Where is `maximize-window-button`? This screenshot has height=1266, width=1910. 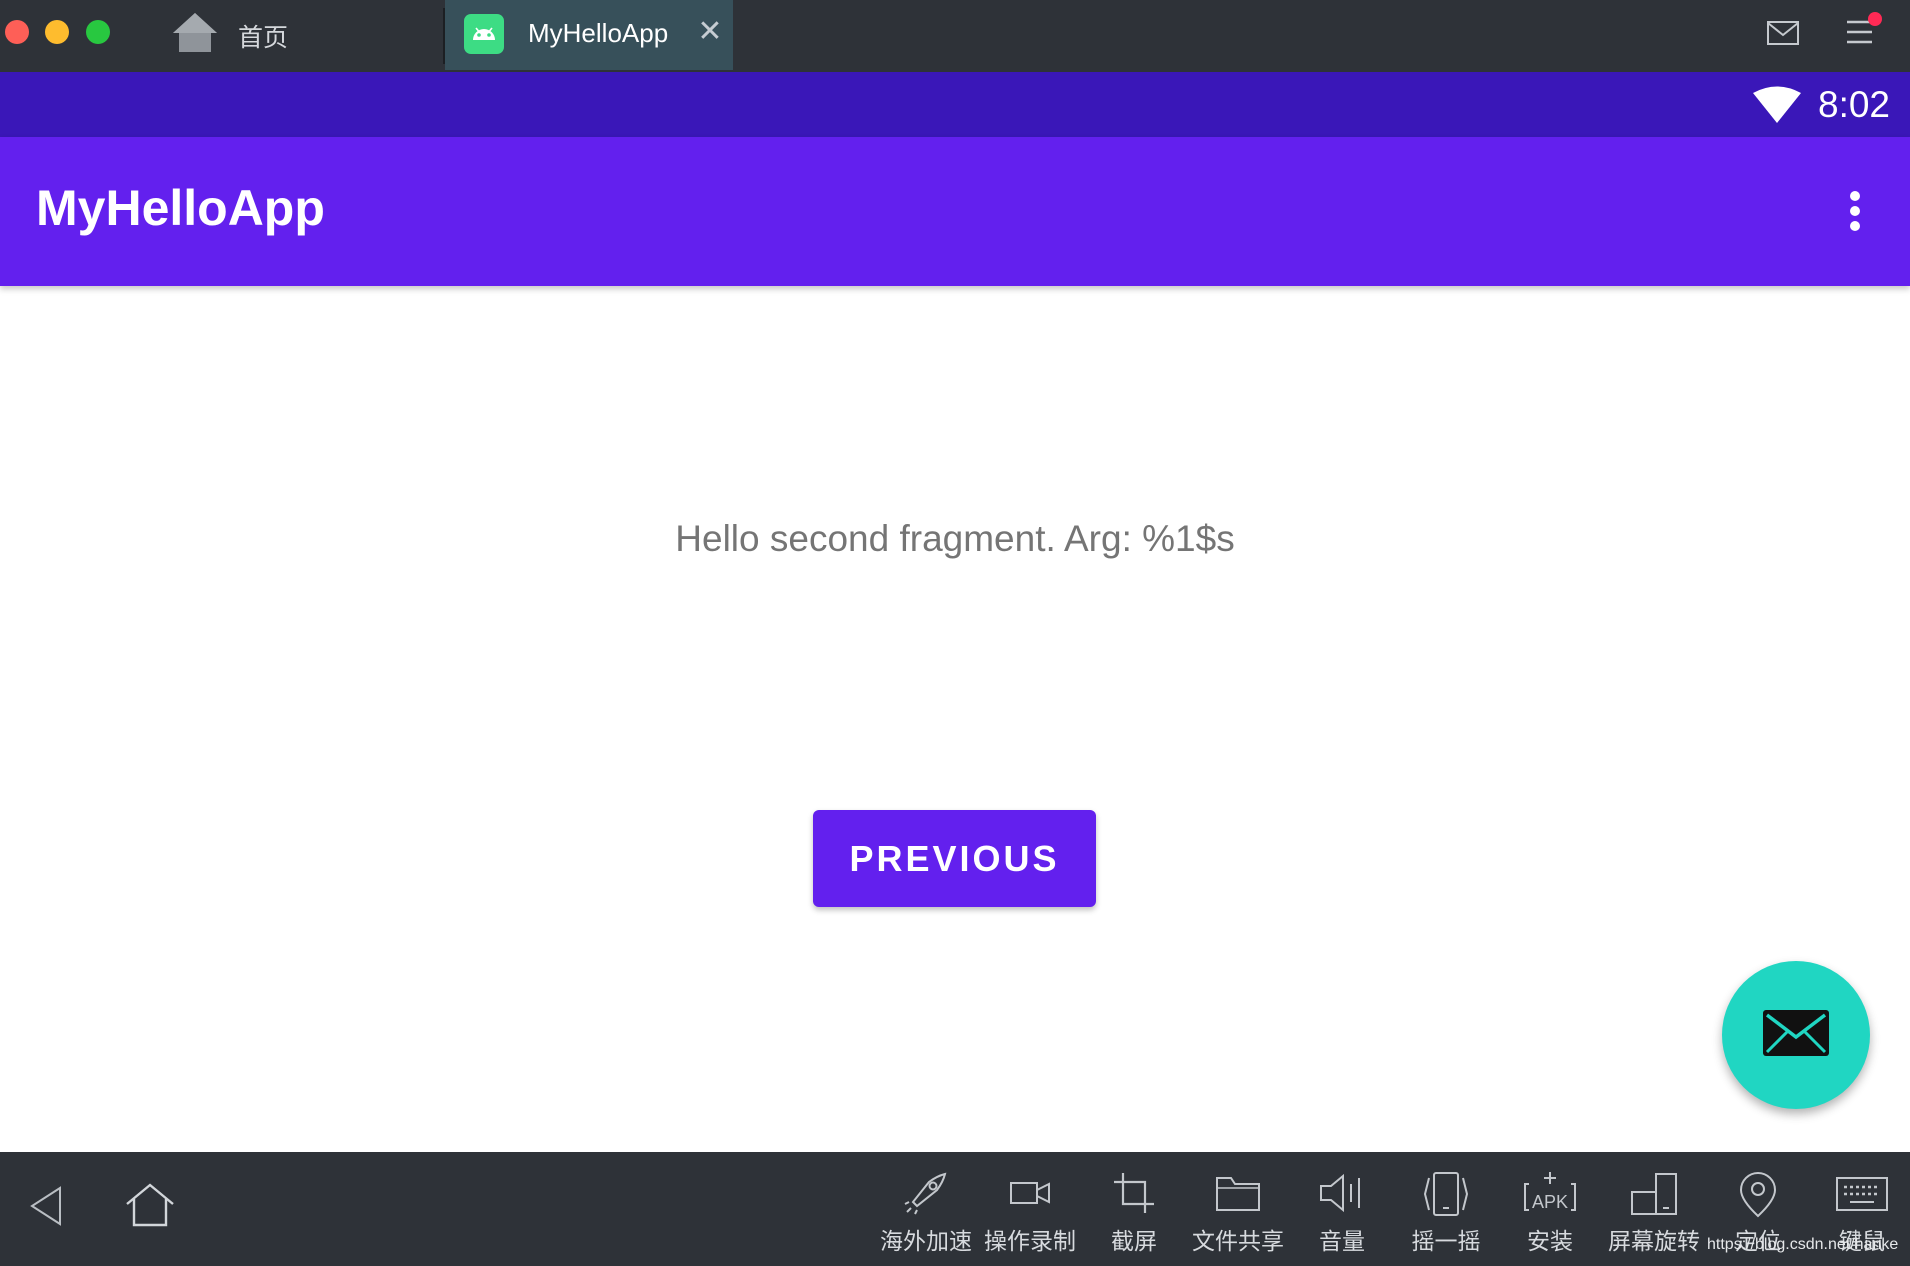
maximize-window-button is located at coordinates (98, 32).